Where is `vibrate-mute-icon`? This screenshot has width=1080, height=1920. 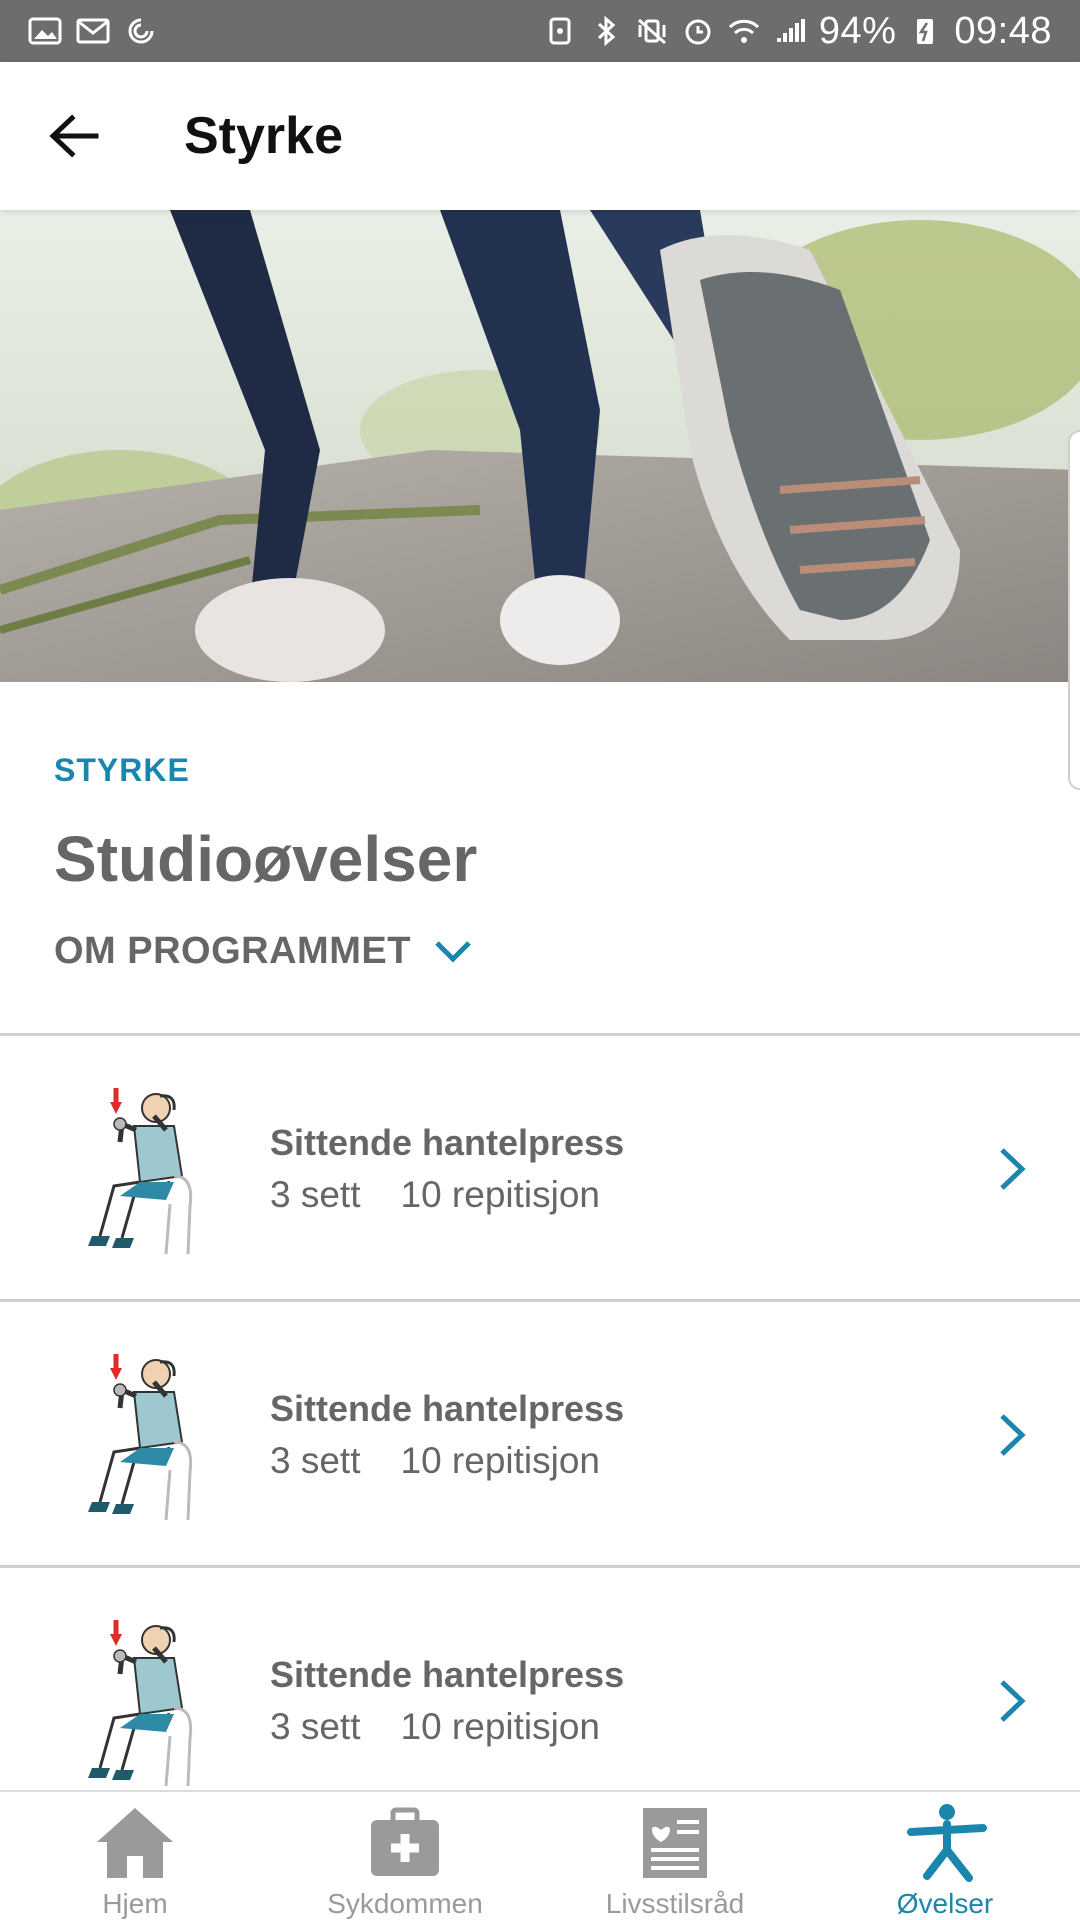 vibrate-mute-icon is located at coordinates (651, 31).